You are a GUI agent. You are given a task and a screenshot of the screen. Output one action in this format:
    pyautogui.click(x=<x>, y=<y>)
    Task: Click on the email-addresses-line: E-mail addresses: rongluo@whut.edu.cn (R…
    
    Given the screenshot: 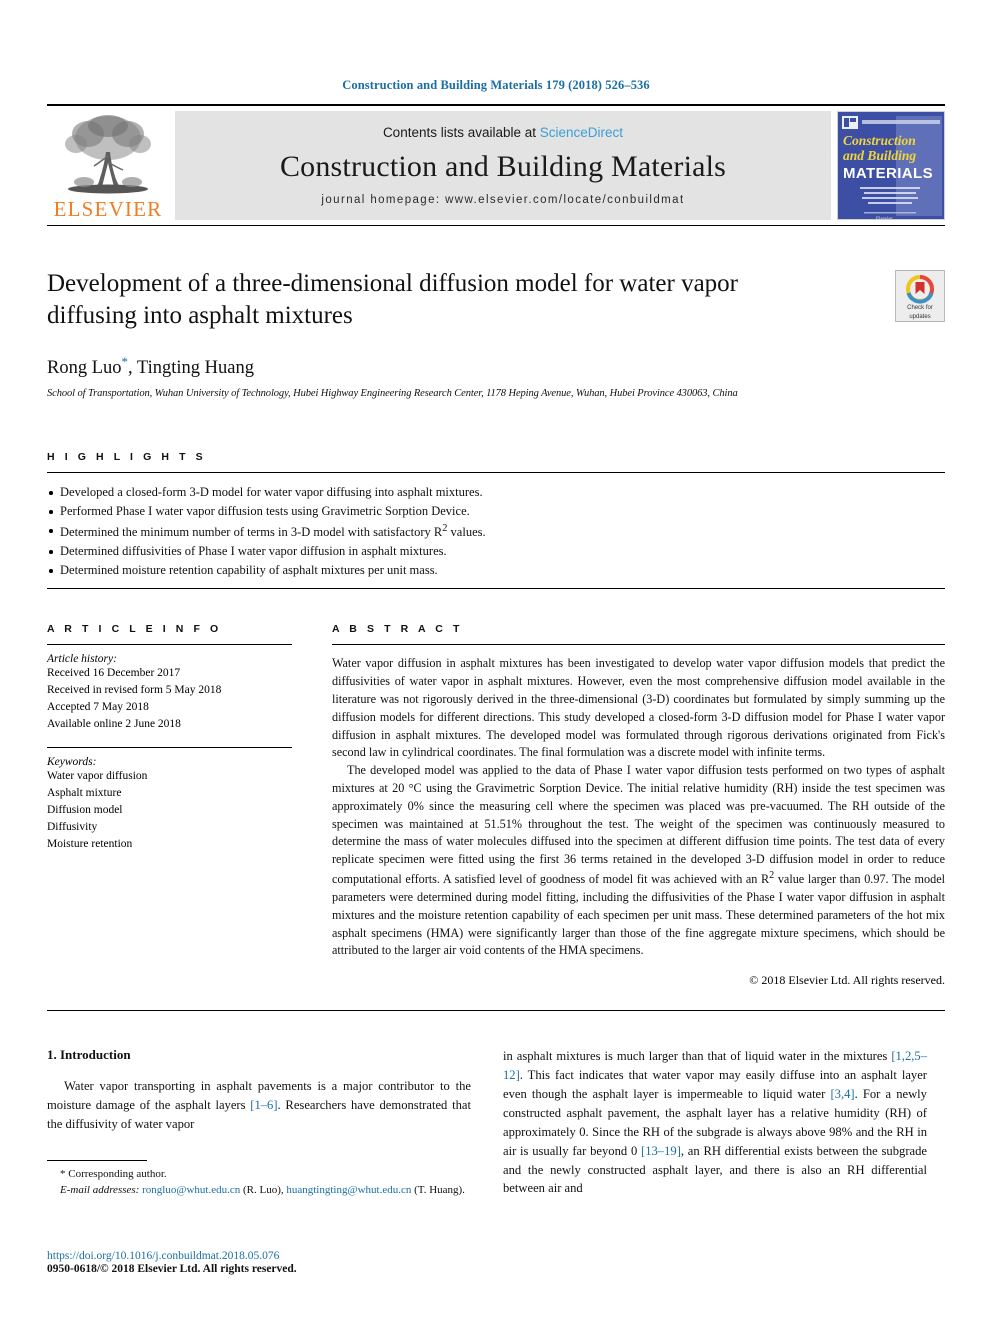 What is the action you would take?
    pyautogui.click(x=259, y=1190)
    